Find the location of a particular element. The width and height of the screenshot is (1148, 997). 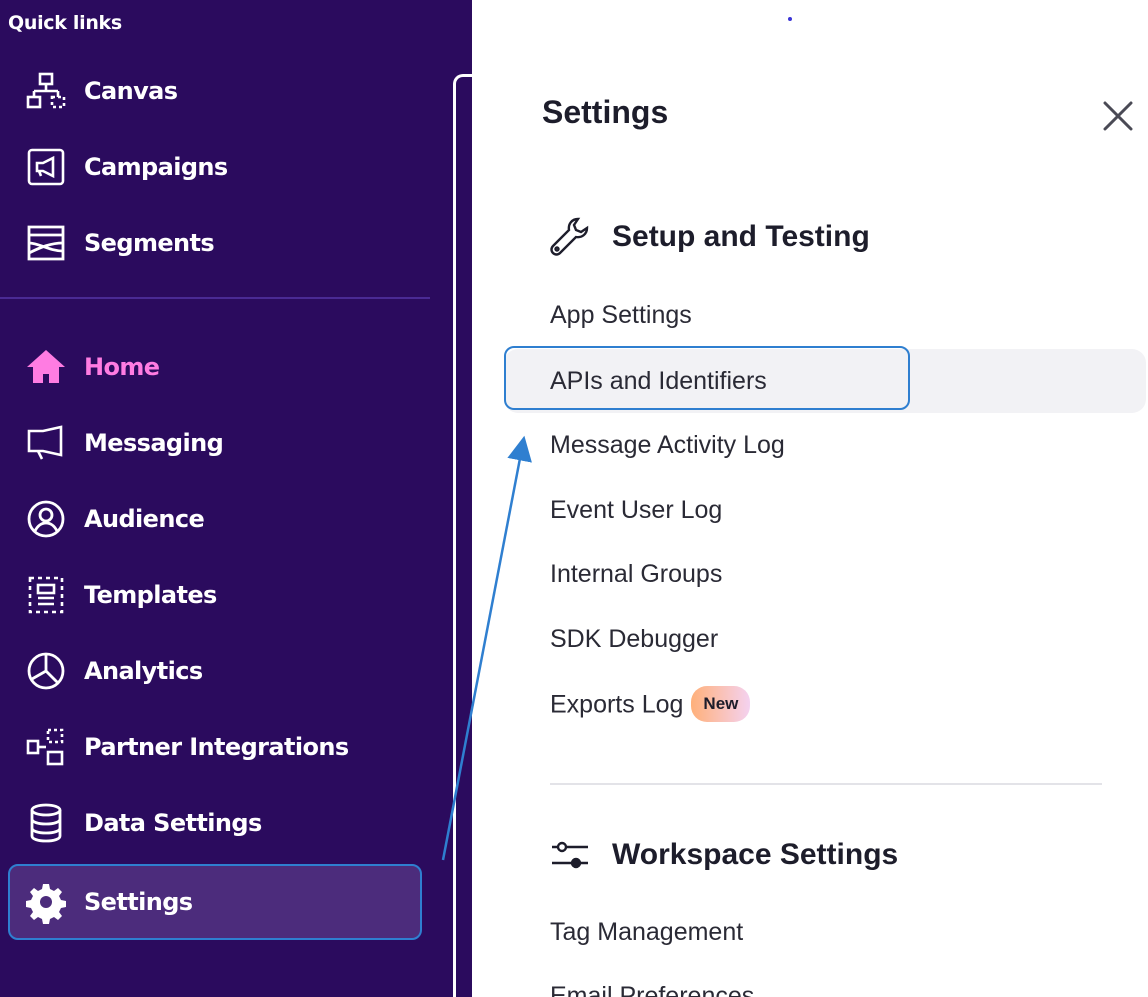

messaging-icon is located at coordinates (46, 443).